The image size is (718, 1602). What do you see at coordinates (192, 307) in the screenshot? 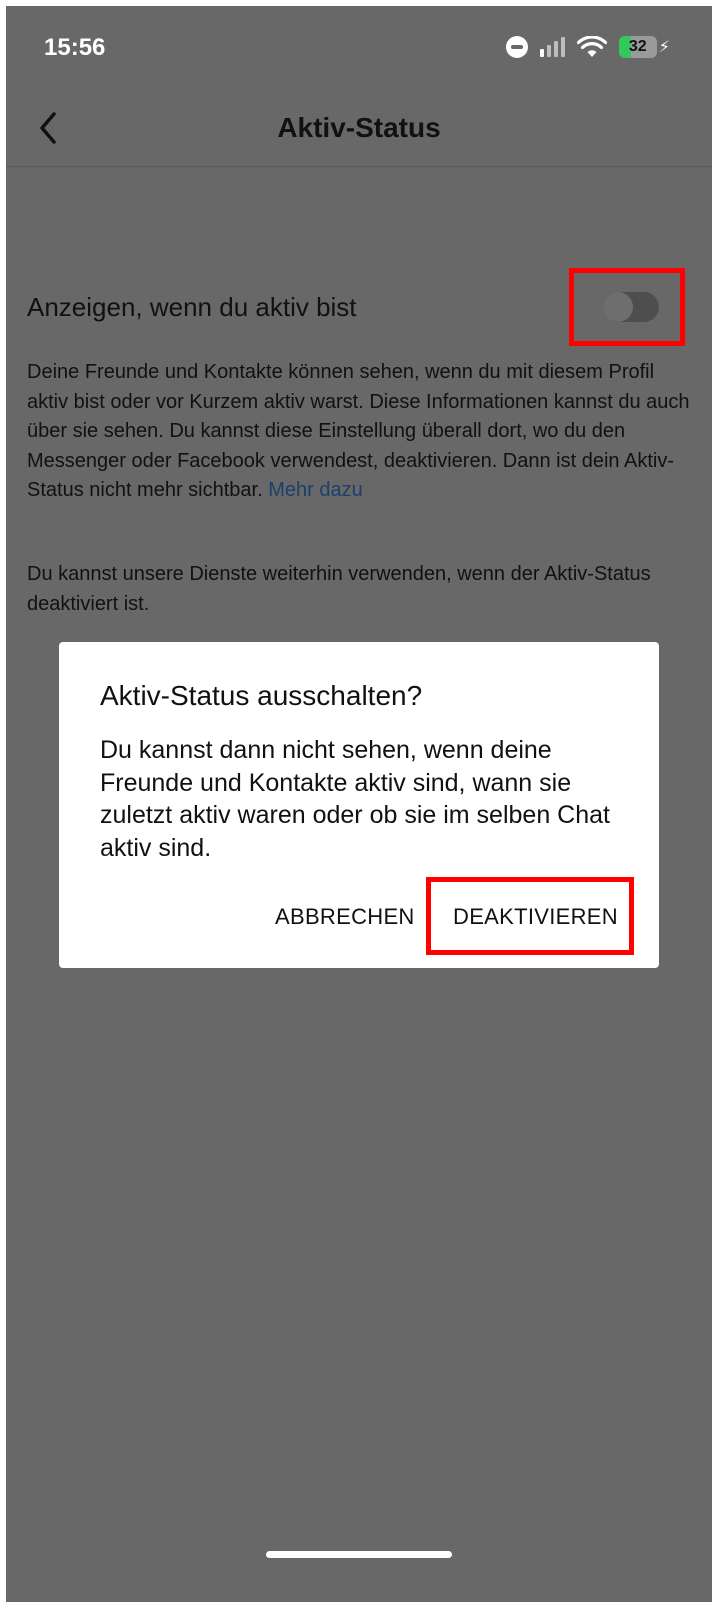
I see `setting-label: Anzeigen, wenn du aktiv bist` at bounding box center [192, 307].